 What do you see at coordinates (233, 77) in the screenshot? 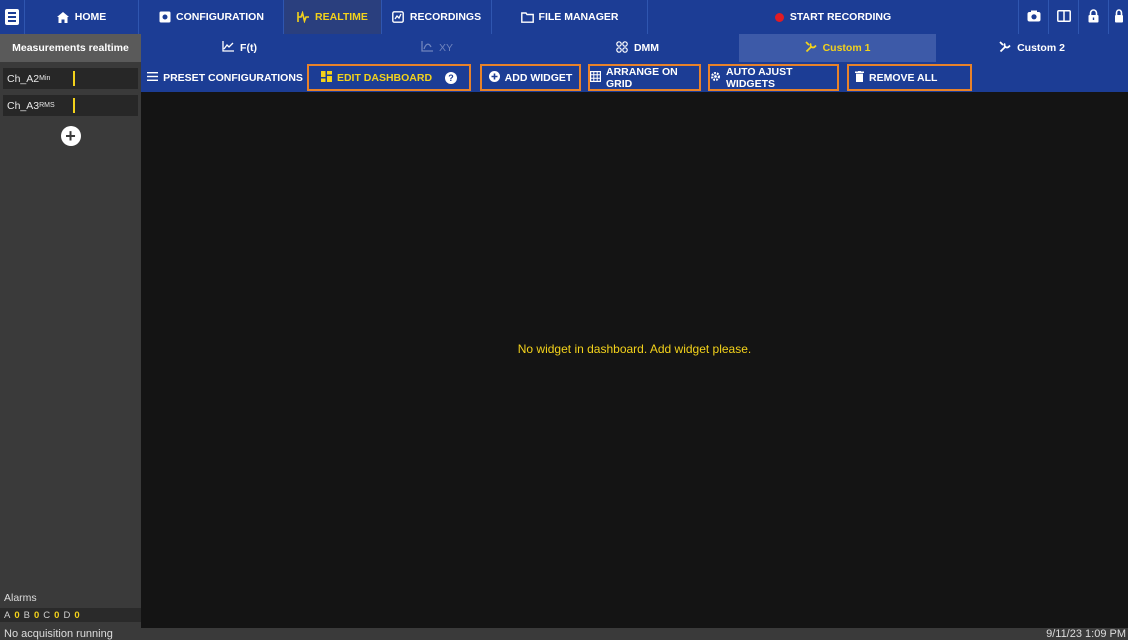
I see `preset-configurations-label: PRESET CONFIGURATIONS` at bounding box center [233, 77].